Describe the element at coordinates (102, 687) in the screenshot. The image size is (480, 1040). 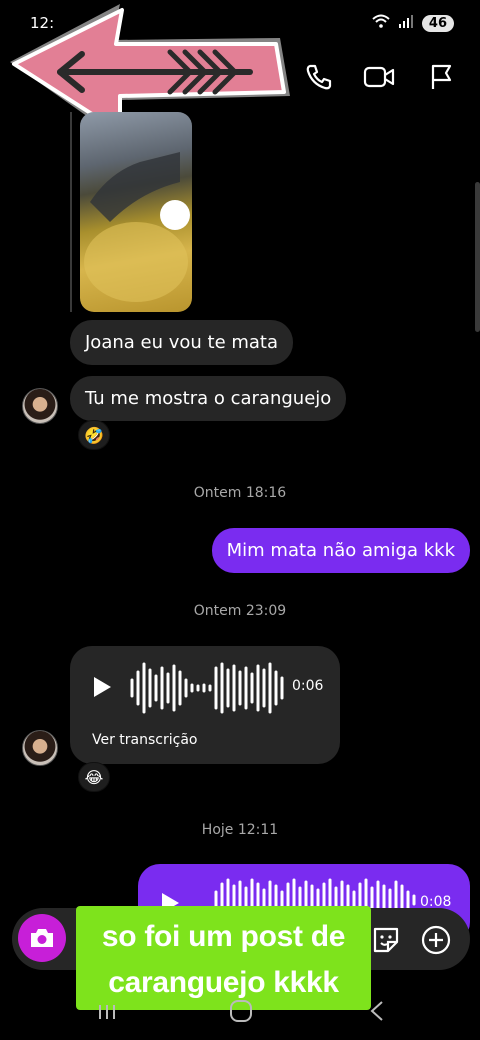
I see `play-icon` at that location.